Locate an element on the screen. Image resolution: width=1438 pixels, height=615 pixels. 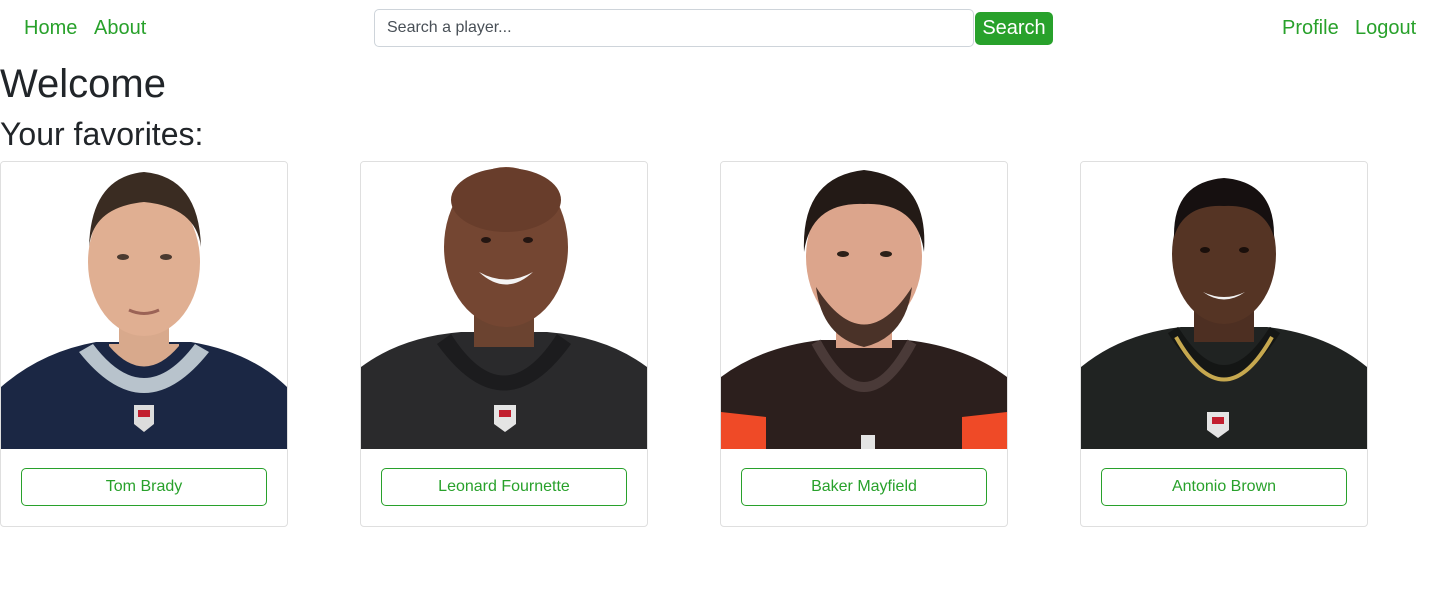
favorite-card: Antonio Brown is located at coordinates (1224, 344).